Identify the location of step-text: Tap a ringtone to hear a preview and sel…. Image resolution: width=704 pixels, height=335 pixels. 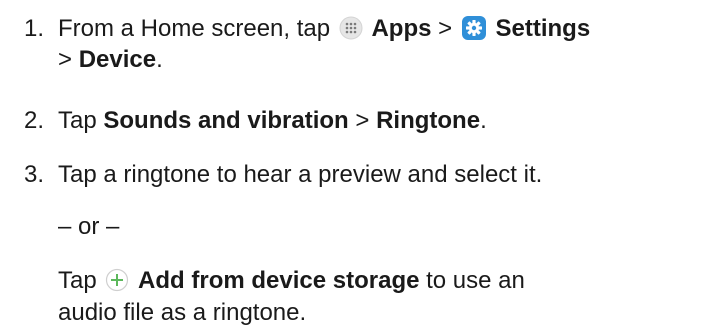
(300, 174).